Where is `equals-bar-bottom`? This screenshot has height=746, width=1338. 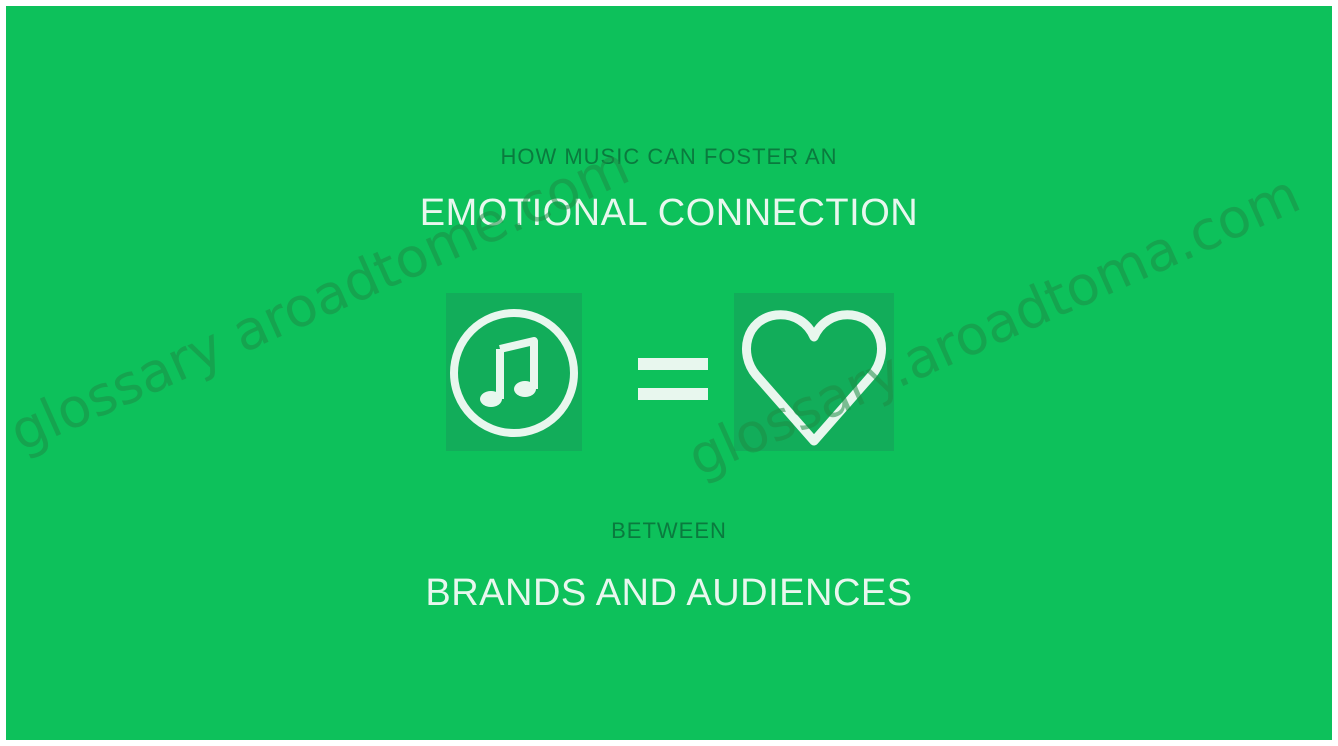
equals-bar-bottom is located at coordinates (673, 394).